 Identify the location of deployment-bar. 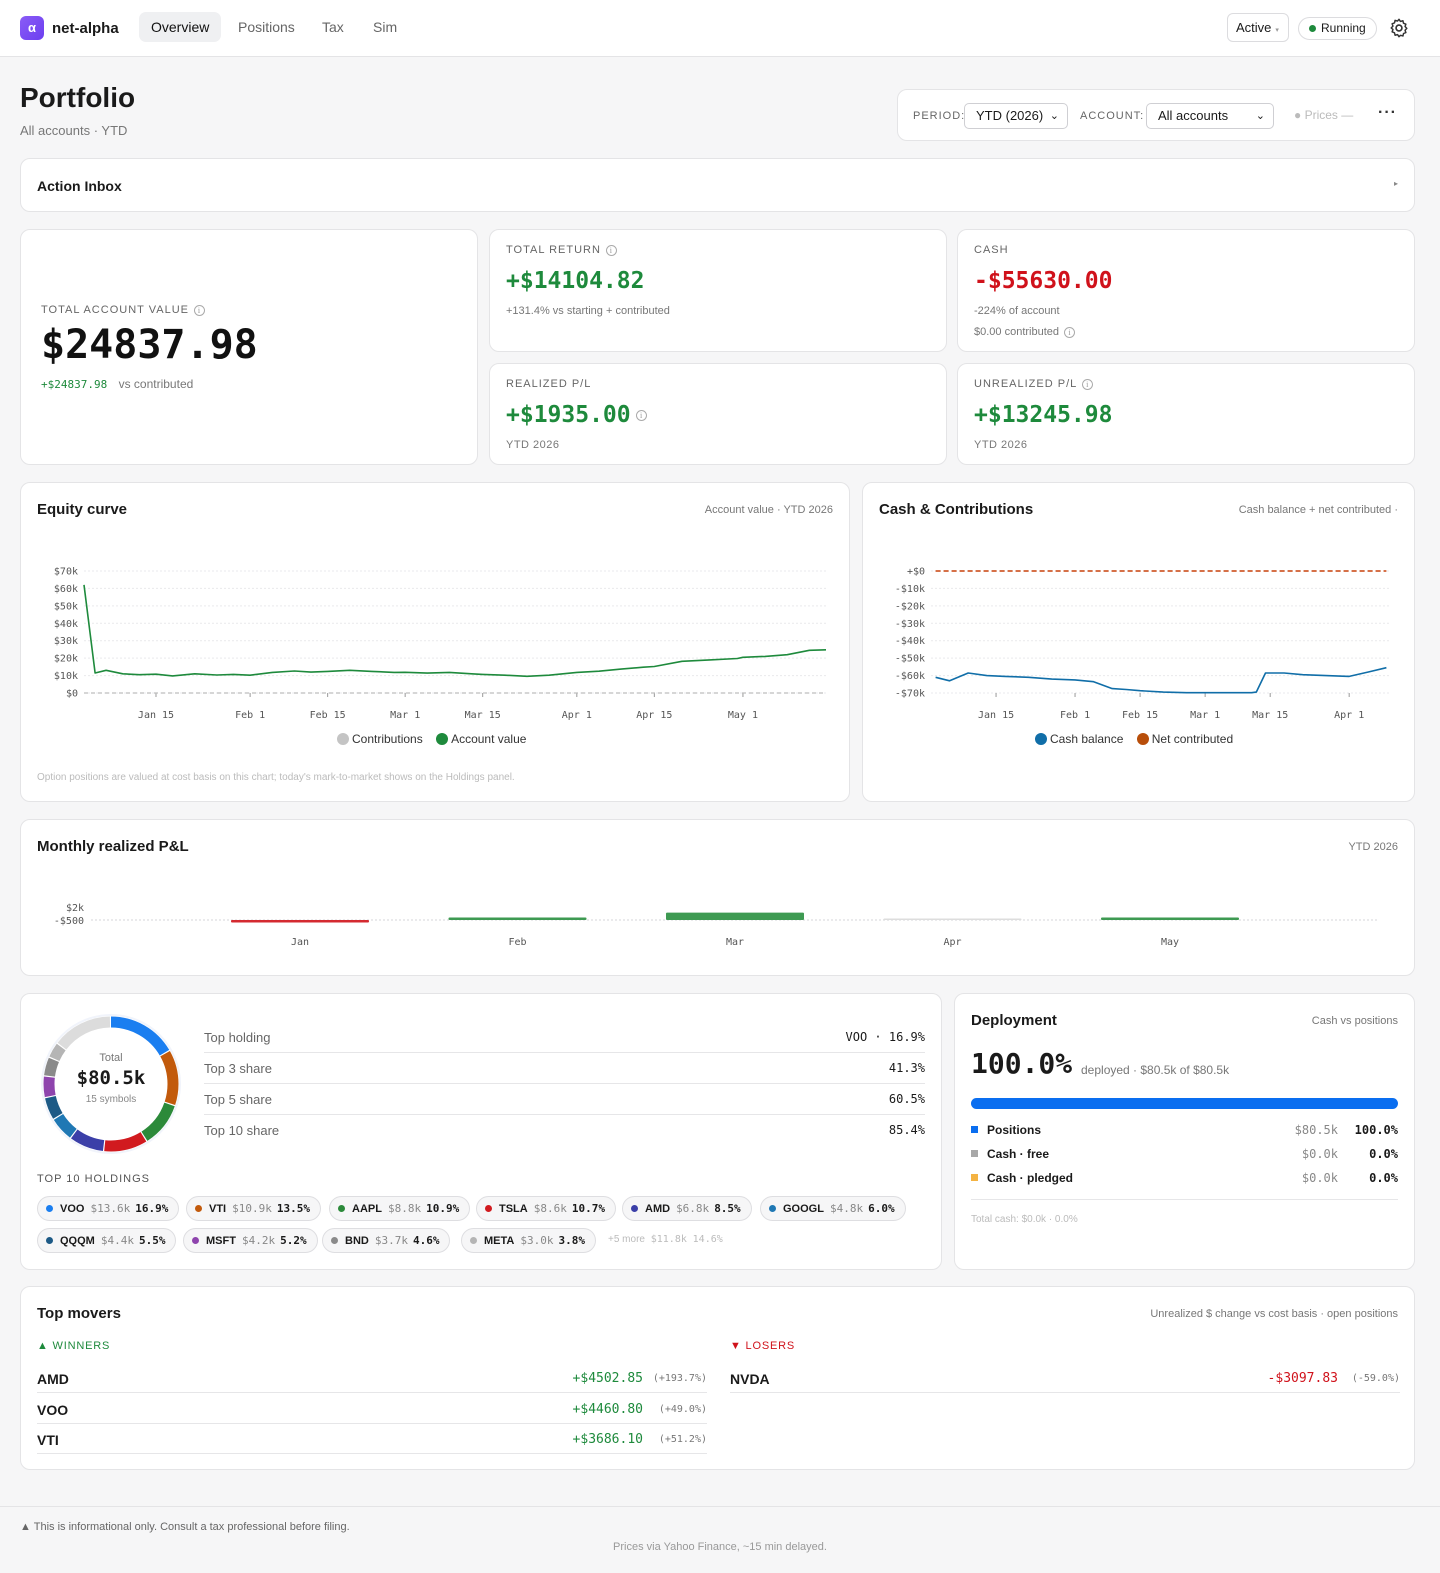
(1184, 1103).